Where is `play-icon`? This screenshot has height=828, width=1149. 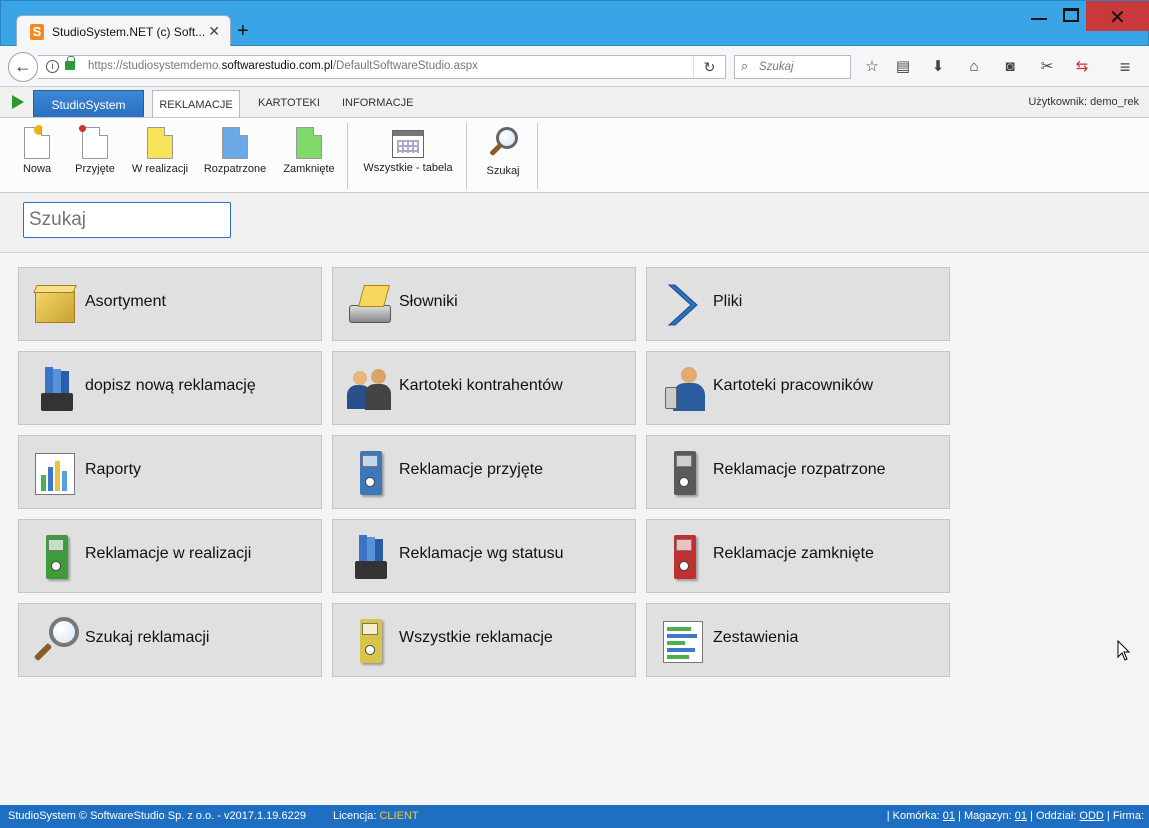 play-icon is located at coordinates (18, 102).